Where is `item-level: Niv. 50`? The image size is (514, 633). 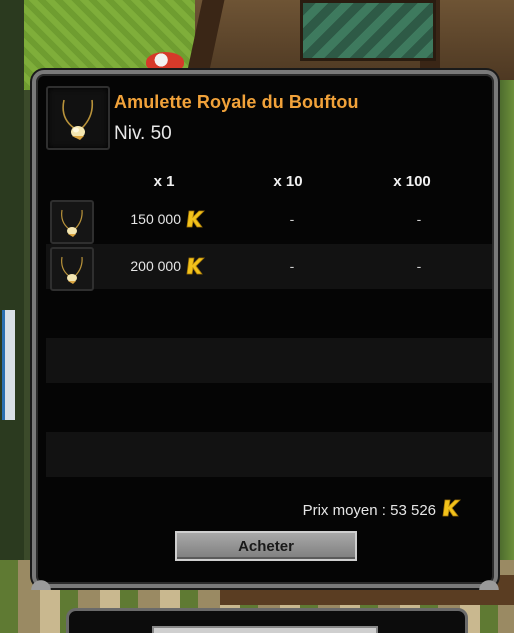 item-level: Niv. 50 is located at coordinates (143, 133).